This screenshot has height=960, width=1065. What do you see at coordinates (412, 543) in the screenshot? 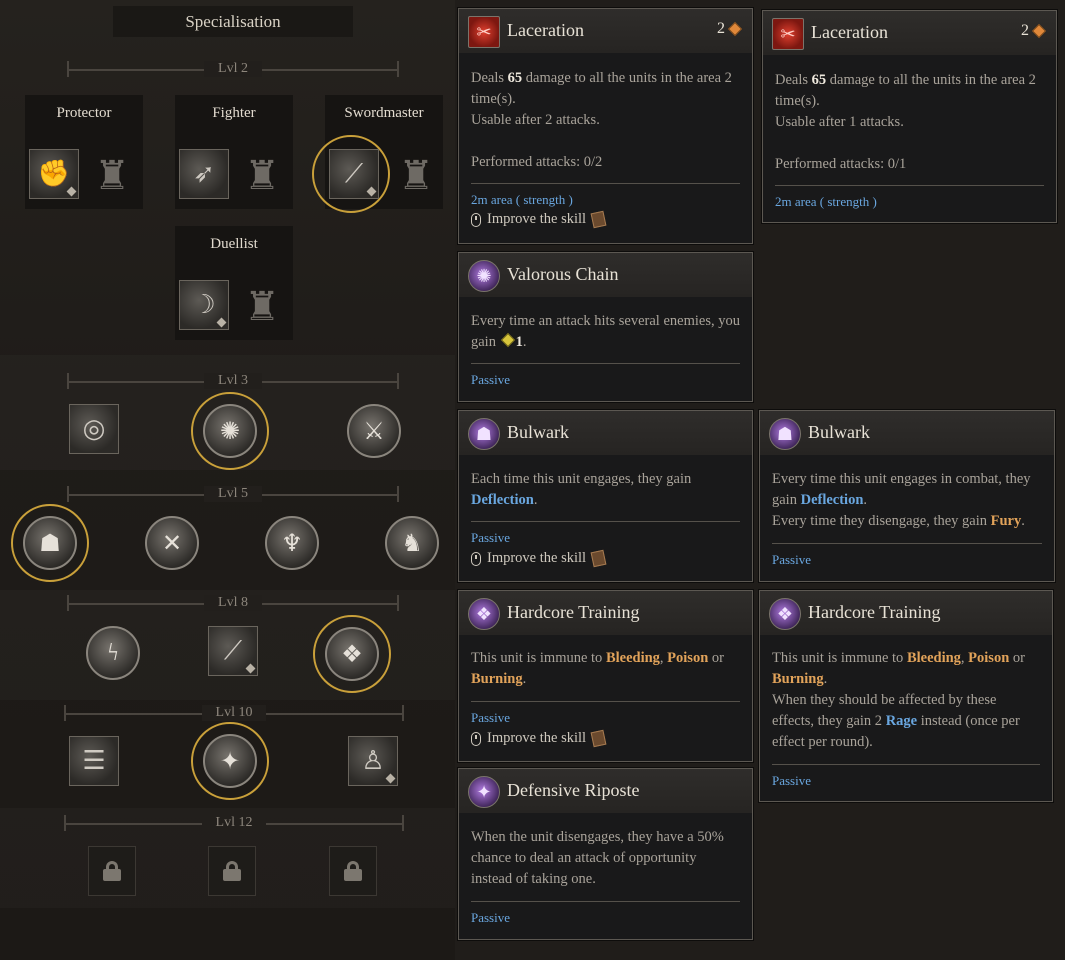
I see `duelist-stance-icon: ♞` at bounding box center [412, 543].